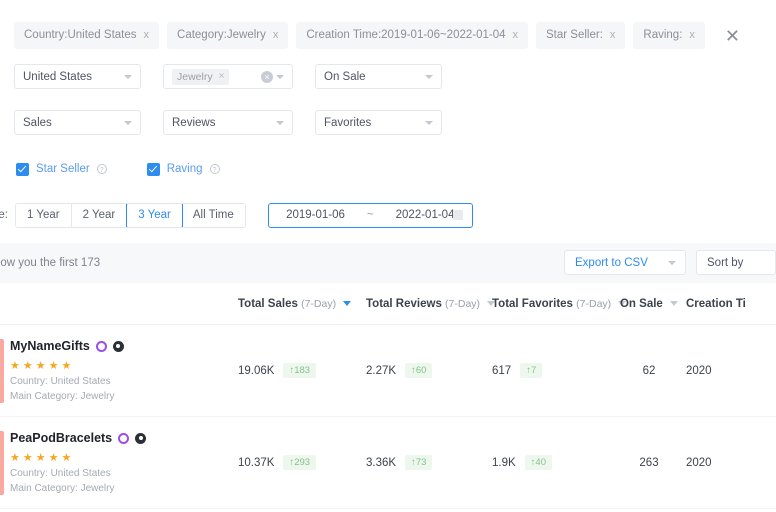  I want to click on checkbox-star-seller-label: Star Seller, so click(63, 169).